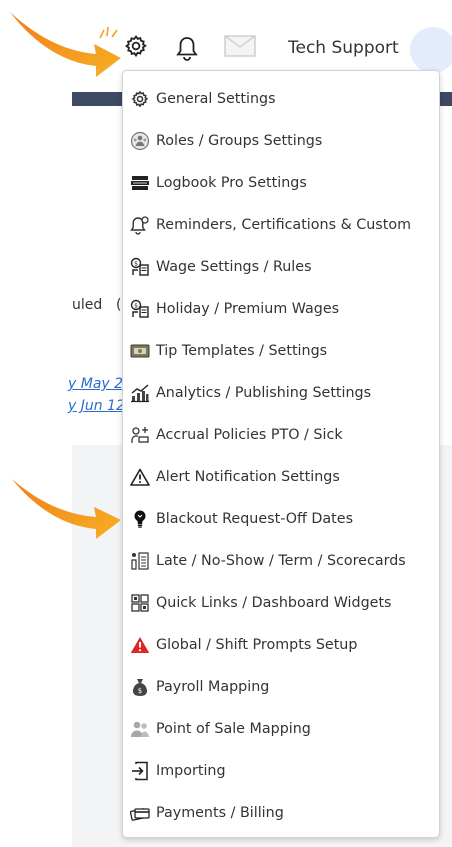 The image size is (452, 847). What do you see at coordinates (234, 267) in the screenshot?
I see `menu-item-label: Wage Settings / Rules` at bounding box center [234, 267].